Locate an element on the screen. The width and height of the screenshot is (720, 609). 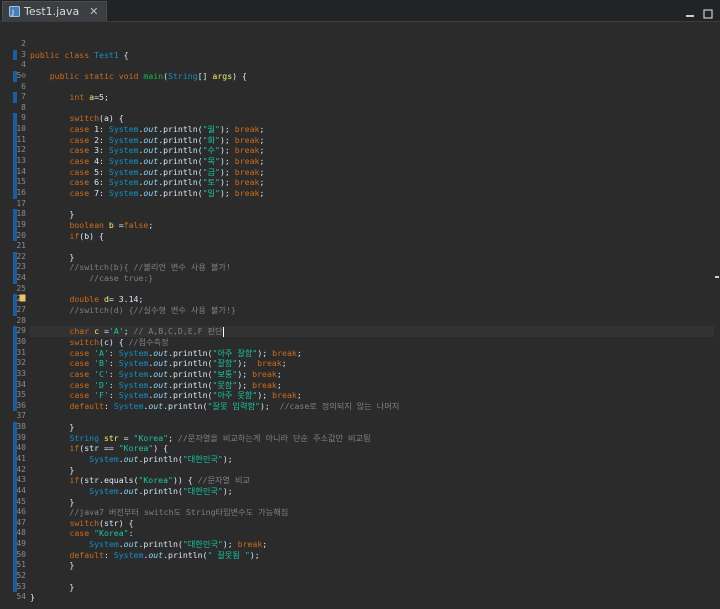
code-token: str is located at coordinates (111, 437).